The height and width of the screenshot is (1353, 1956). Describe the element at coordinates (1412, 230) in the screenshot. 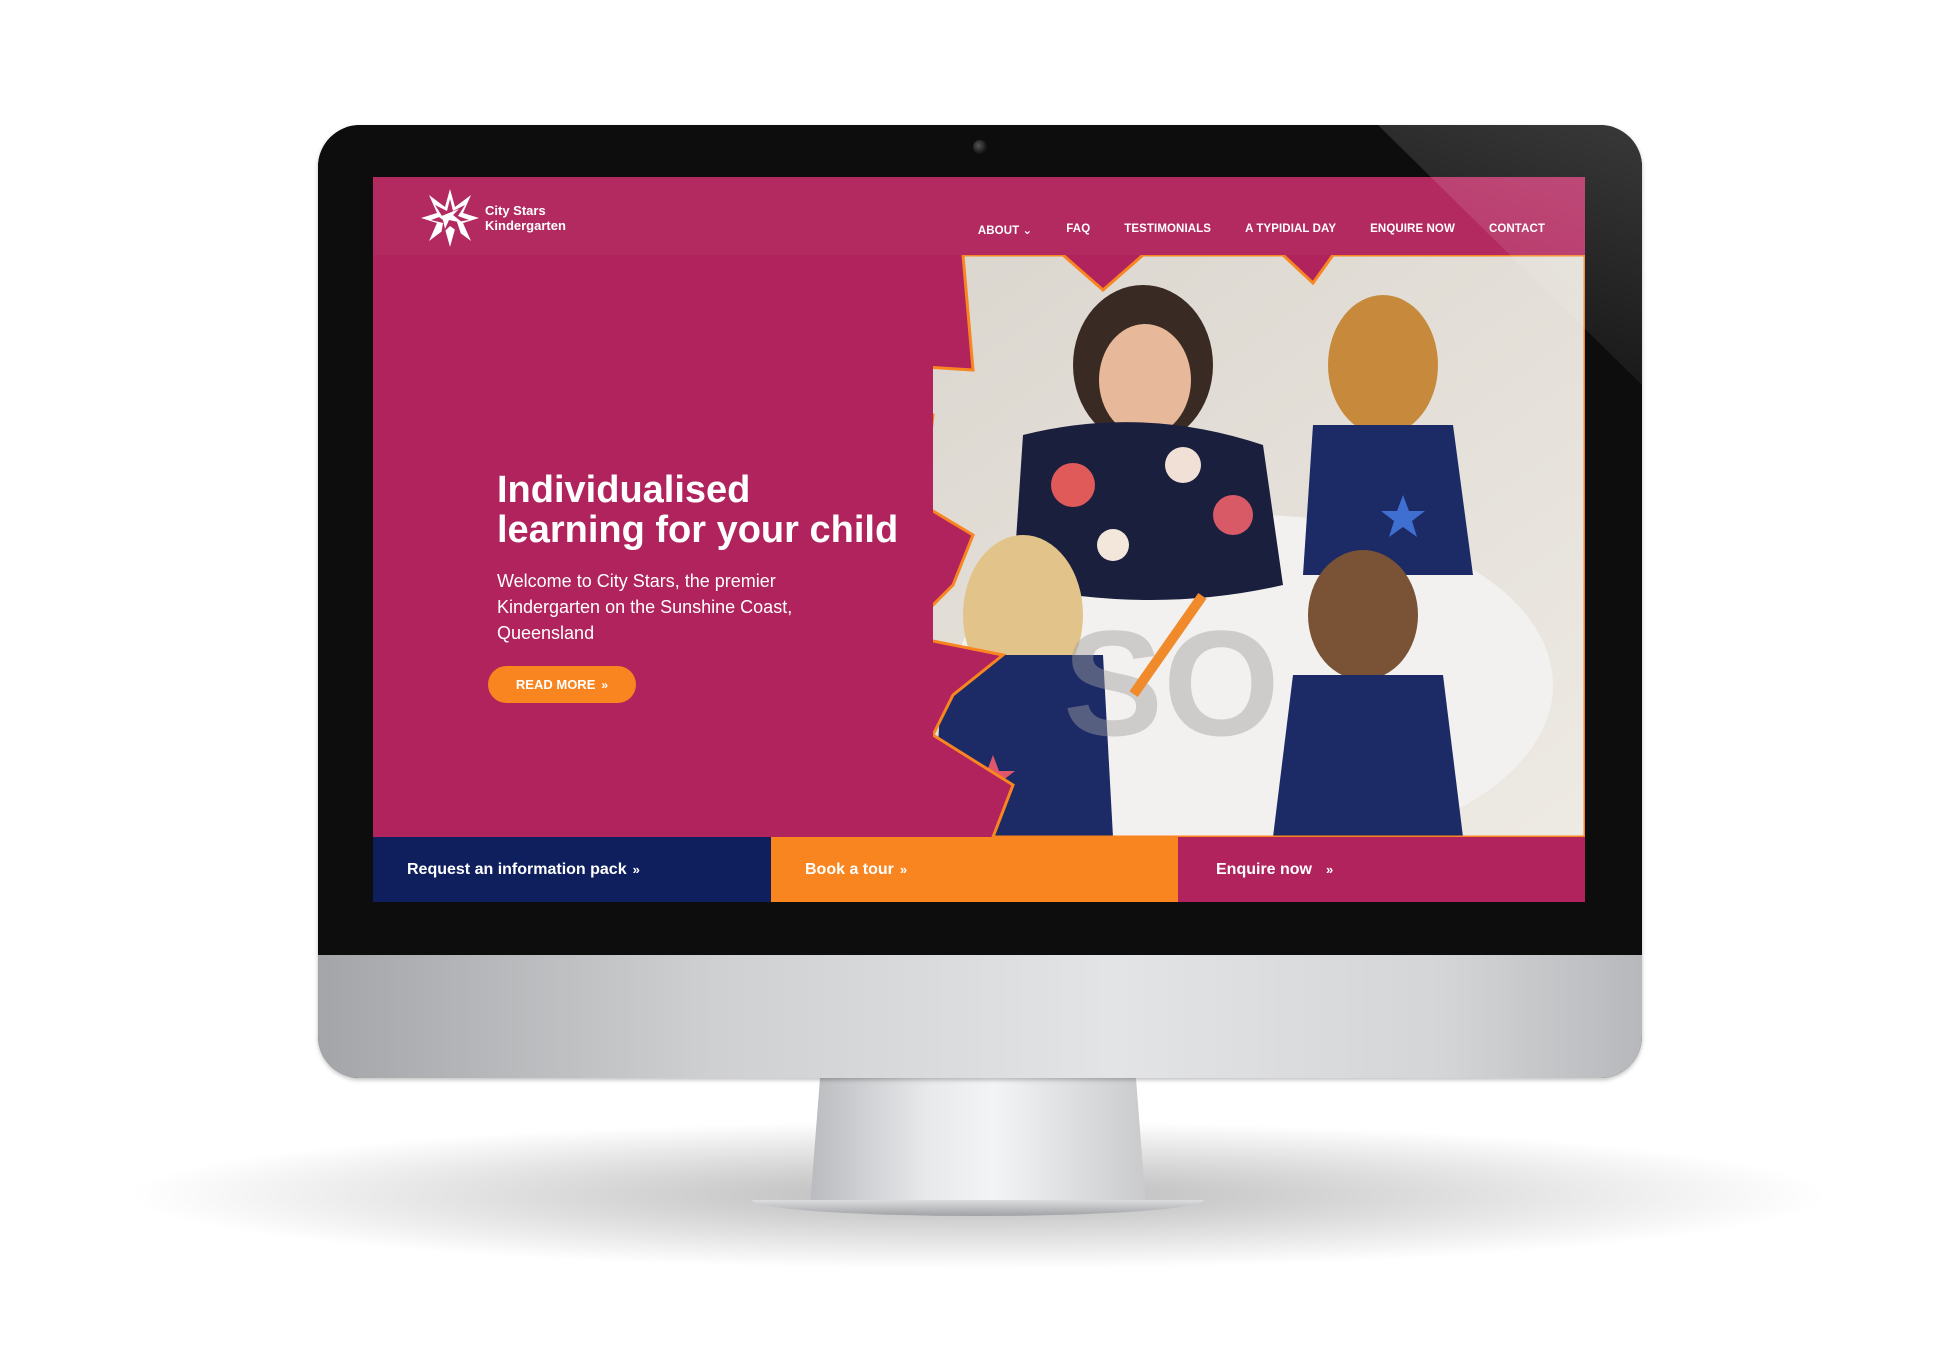

I see `nav-item-enquire-now: ENQUIRE NOW` at that location.